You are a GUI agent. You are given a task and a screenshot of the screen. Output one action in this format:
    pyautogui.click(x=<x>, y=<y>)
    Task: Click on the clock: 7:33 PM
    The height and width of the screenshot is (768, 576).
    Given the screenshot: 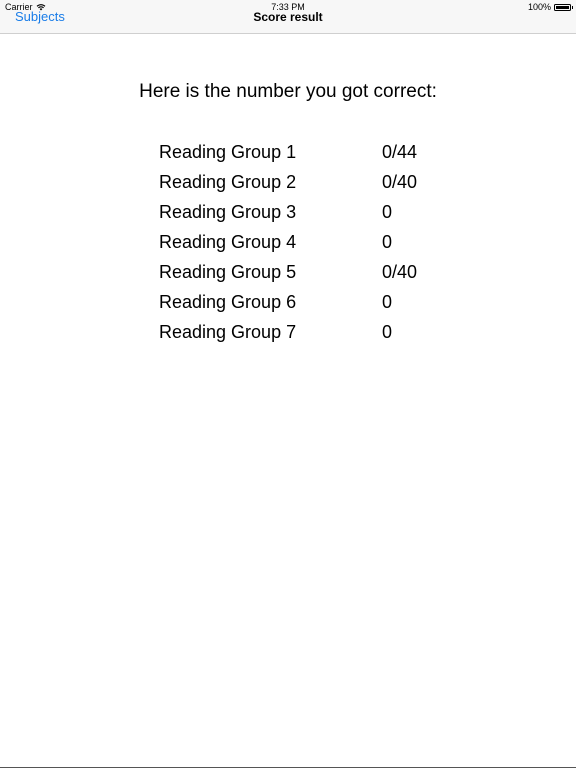 What is the action you would take?
    pyautogui.click(x=288, y=7)
    